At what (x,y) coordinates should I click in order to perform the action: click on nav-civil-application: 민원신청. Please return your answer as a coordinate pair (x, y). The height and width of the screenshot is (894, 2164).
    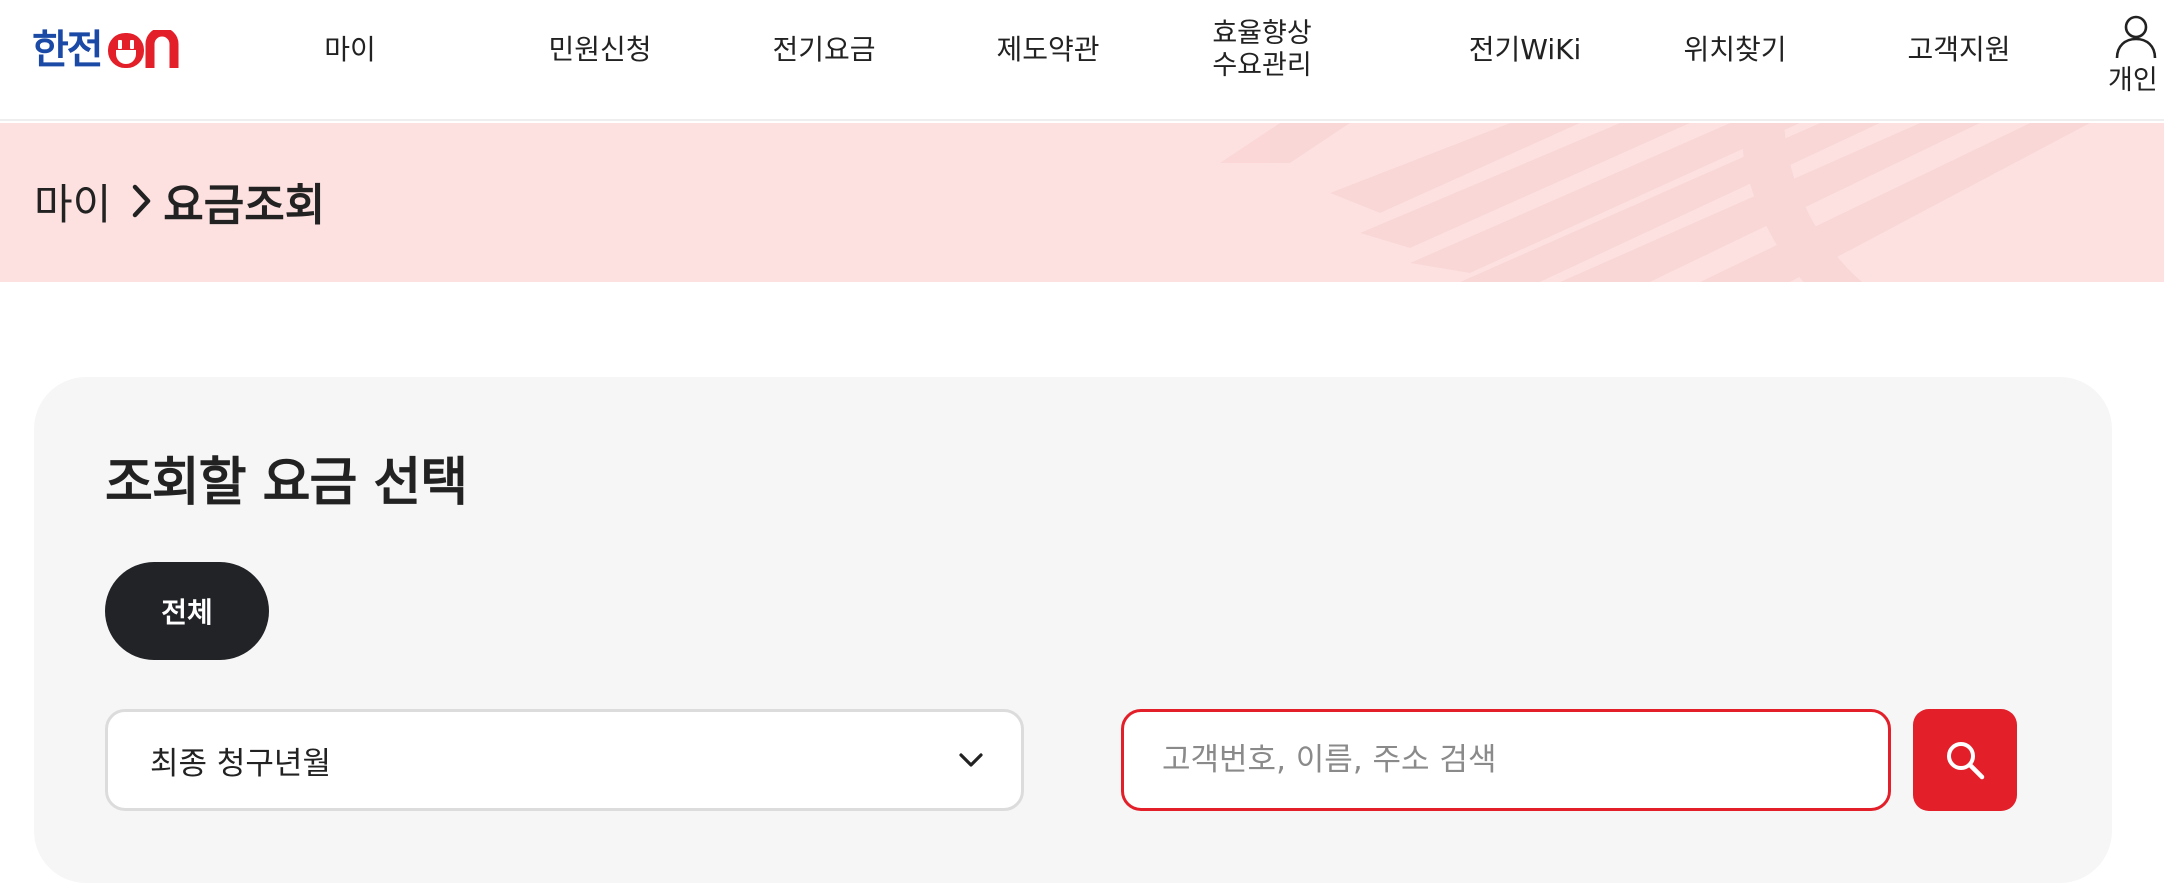
    Looking at the image, I should click on (600, 50).